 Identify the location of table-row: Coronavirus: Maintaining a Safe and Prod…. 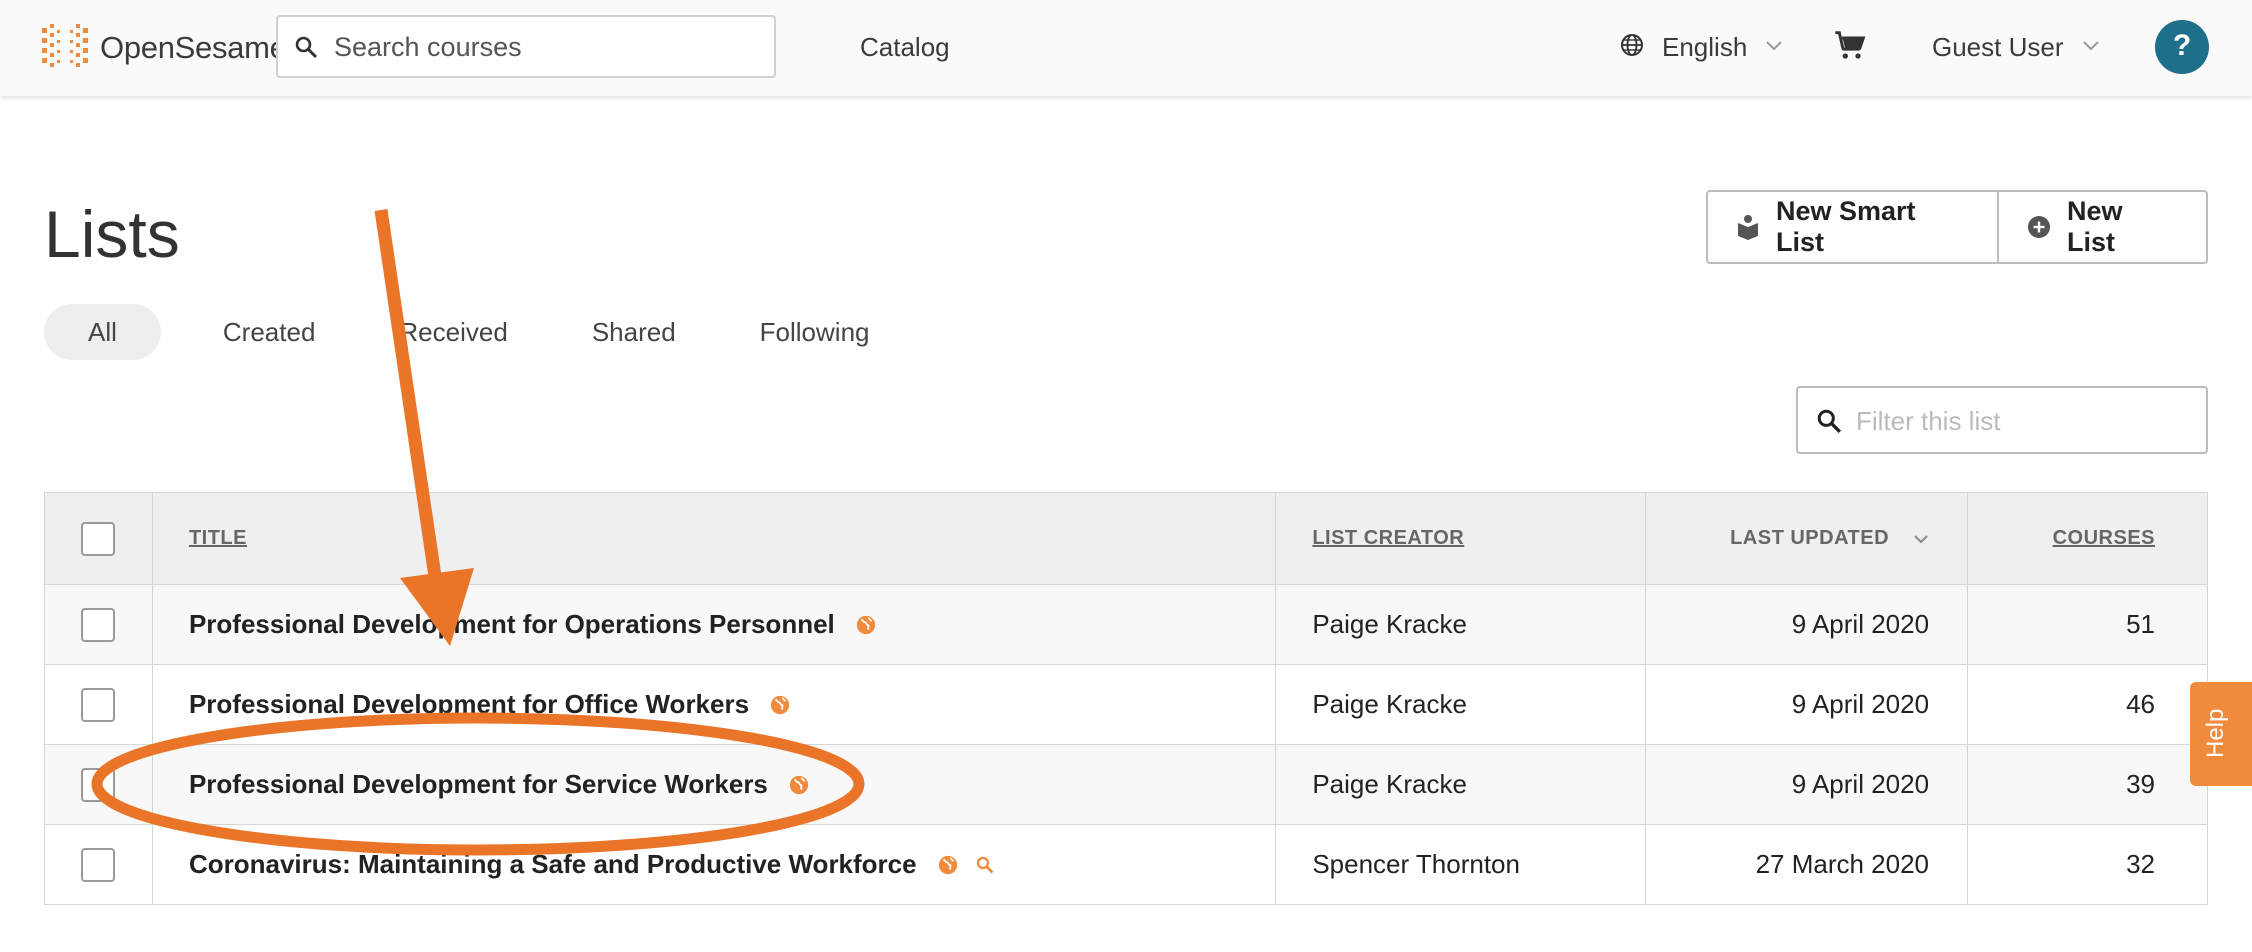
(1126, 864).